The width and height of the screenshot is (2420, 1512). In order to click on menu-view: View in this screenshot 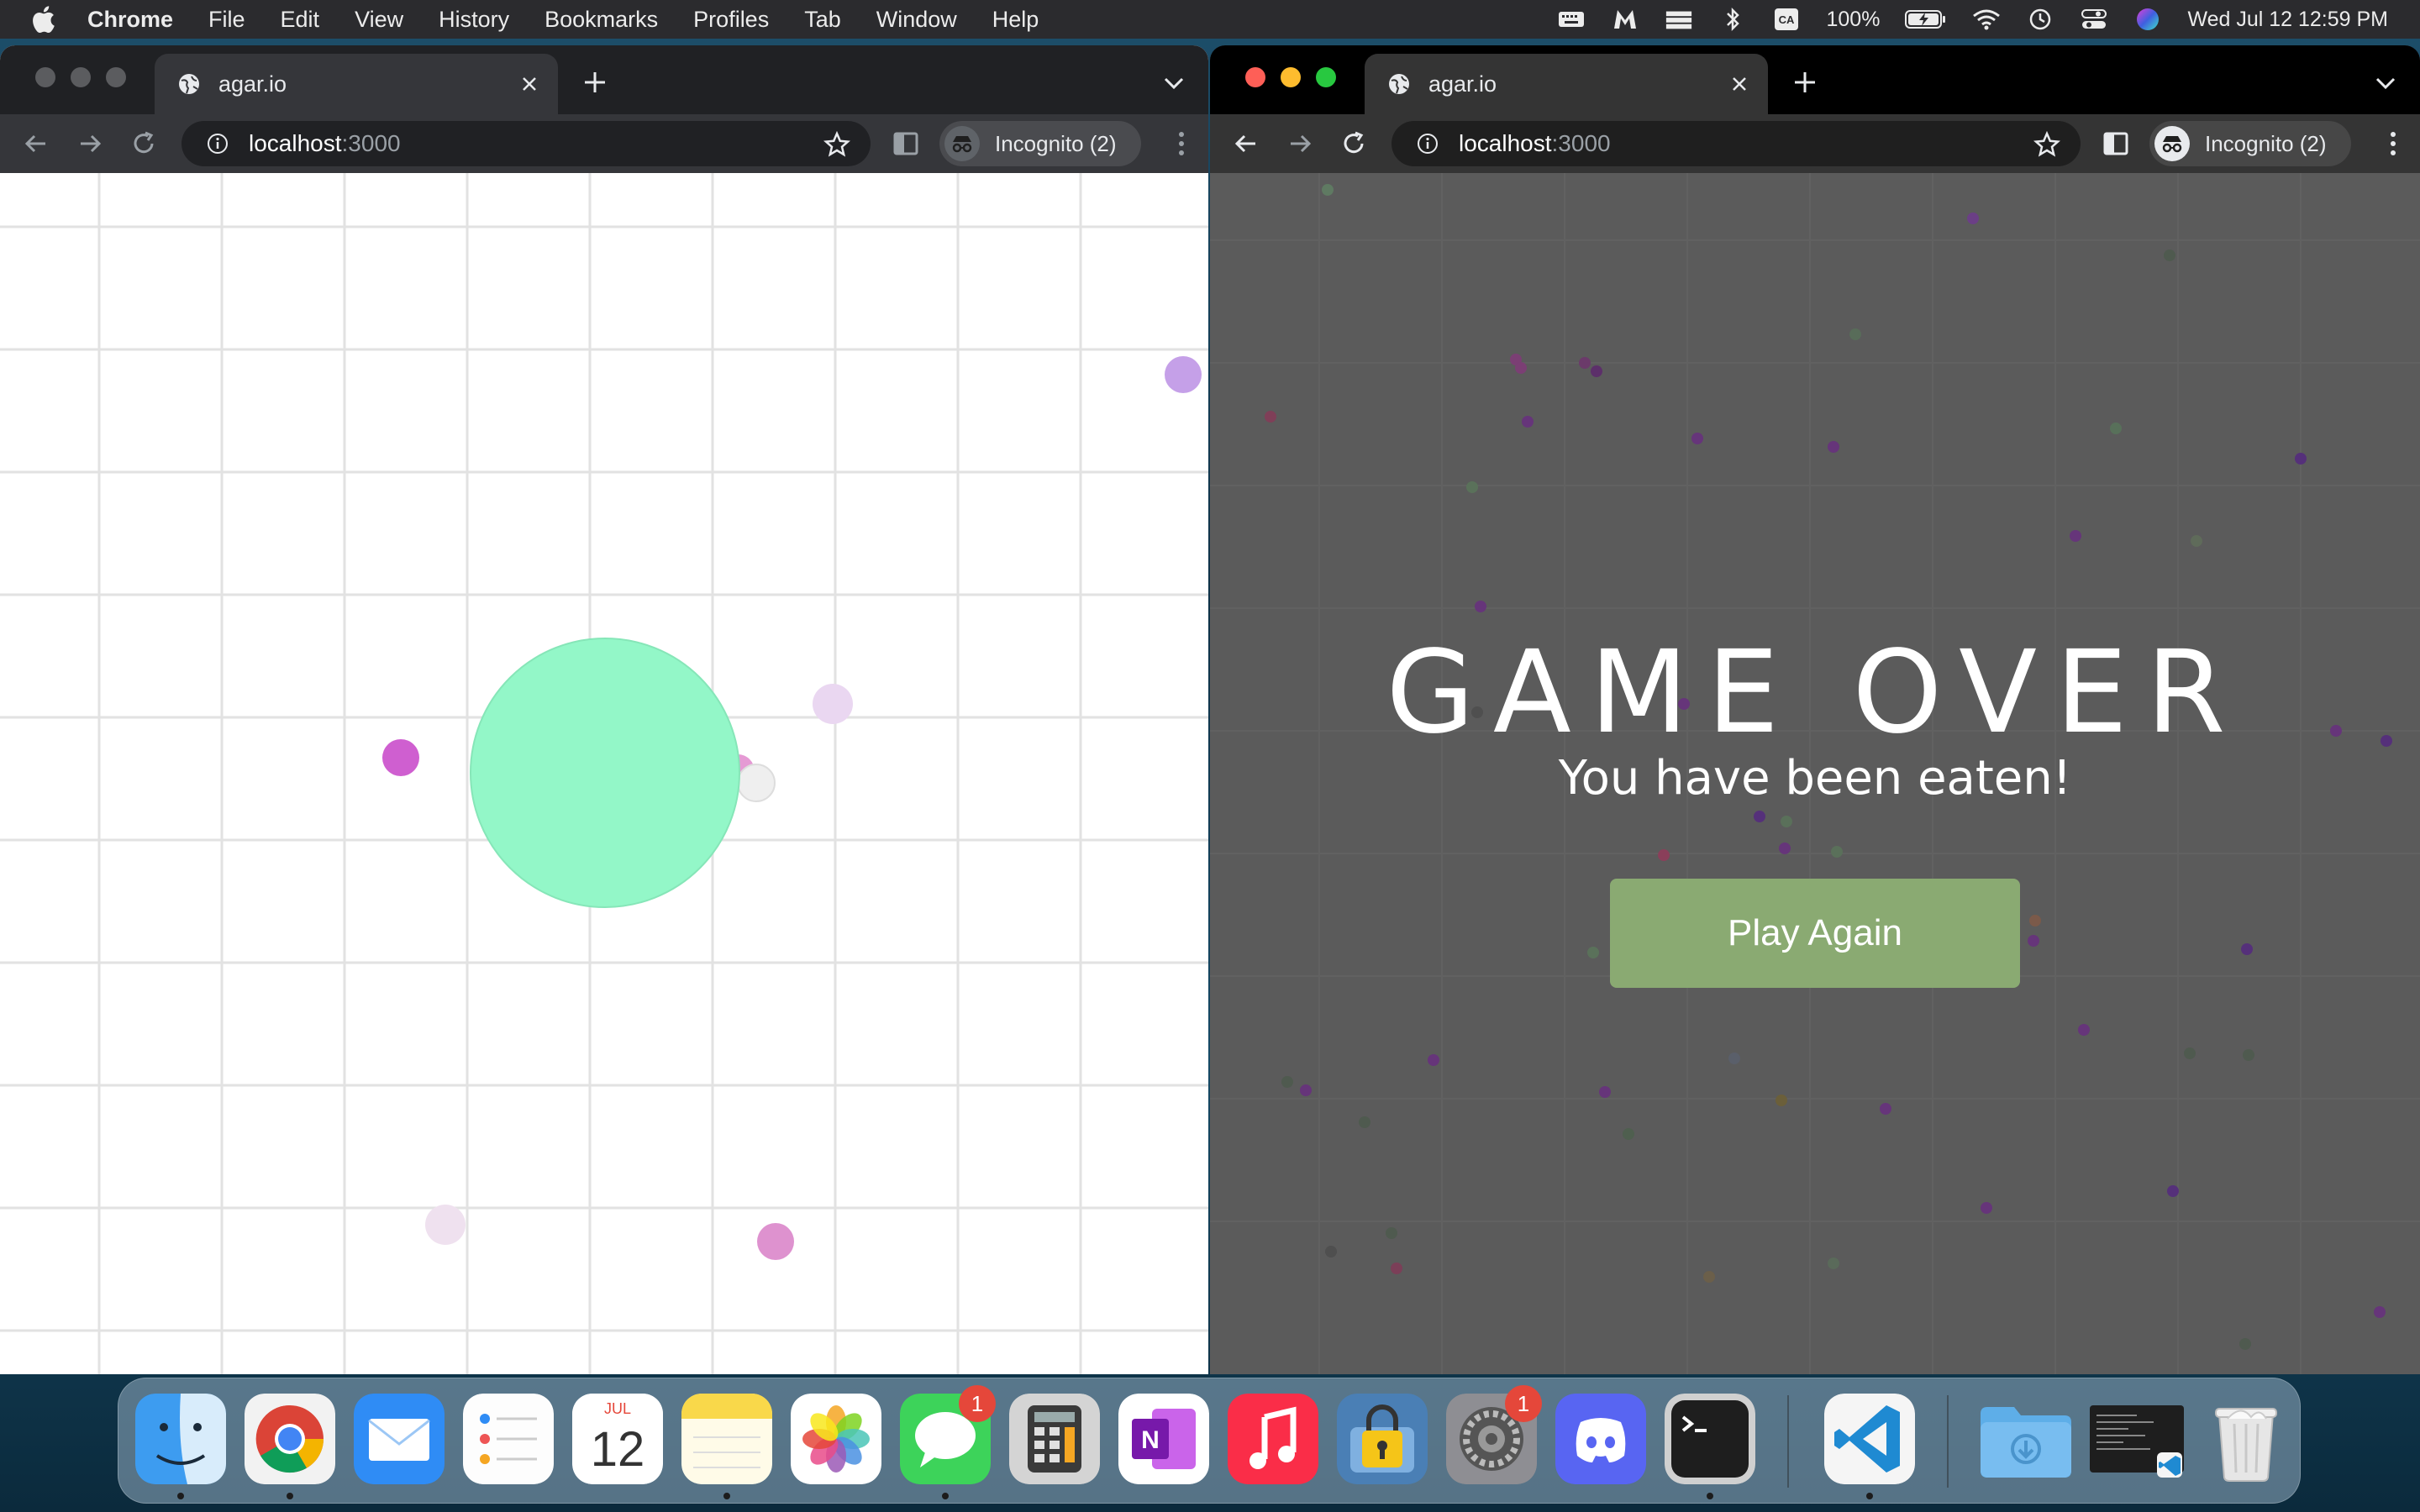, I will do `click(379, 20)`.